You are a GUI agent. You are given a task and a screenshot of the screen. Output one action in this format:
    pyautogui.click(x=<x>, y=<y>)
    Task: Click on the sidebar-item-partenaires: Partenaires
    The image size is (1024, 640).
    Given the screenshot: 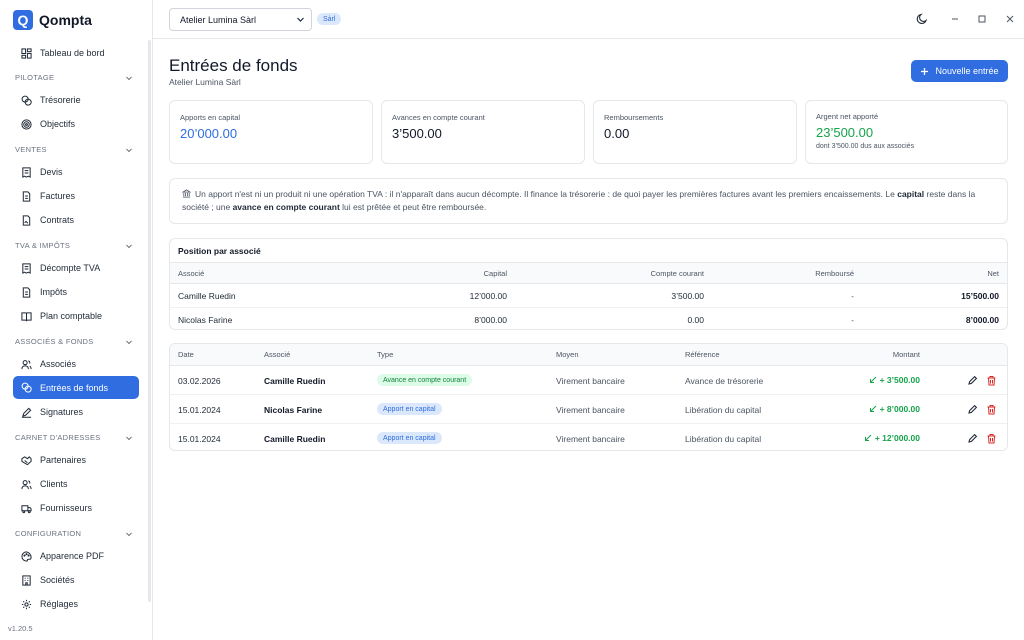 What is the action you would take?
    pyautogui.click(x=76, y=460)
    